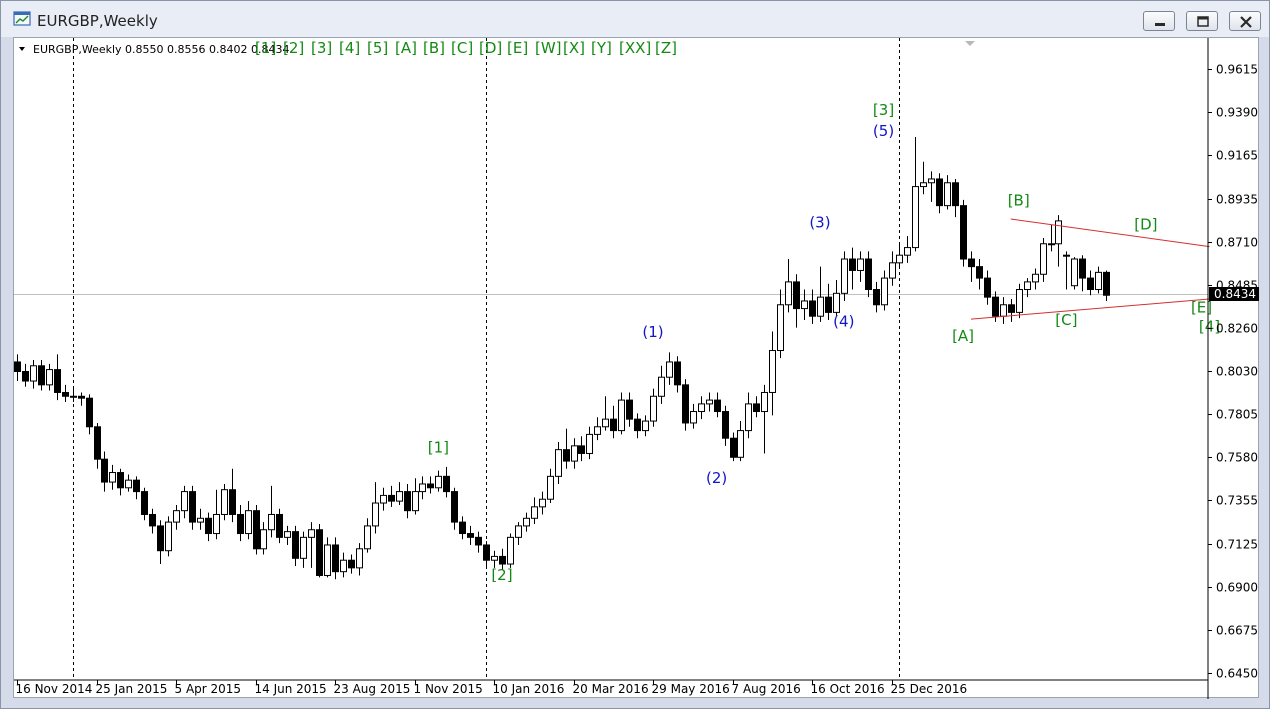  What do you see at coordinates (1237, 156) in the screenshot?
I see `y-tick-label: 0.9165` at bounding box center [1237, 156].